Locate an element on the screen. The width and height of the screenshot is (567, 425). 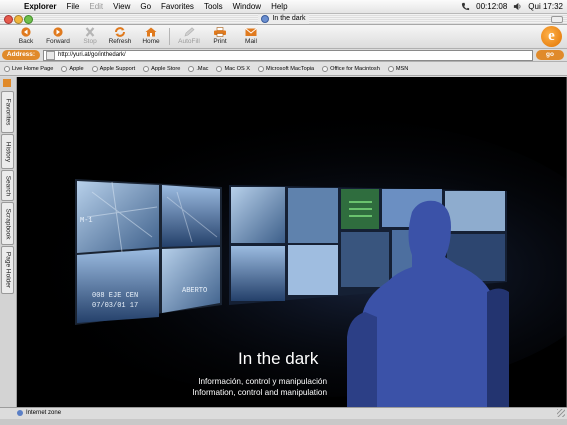
subtitle-english: Information, control and manipulation is located at coordinates (259, 392).